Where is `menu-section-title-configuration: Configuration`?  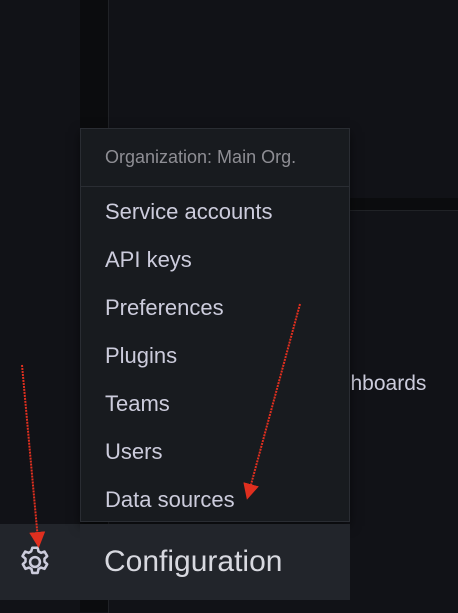 menu-section-title-configuration: Configuration is located at coordinates (215, 562).